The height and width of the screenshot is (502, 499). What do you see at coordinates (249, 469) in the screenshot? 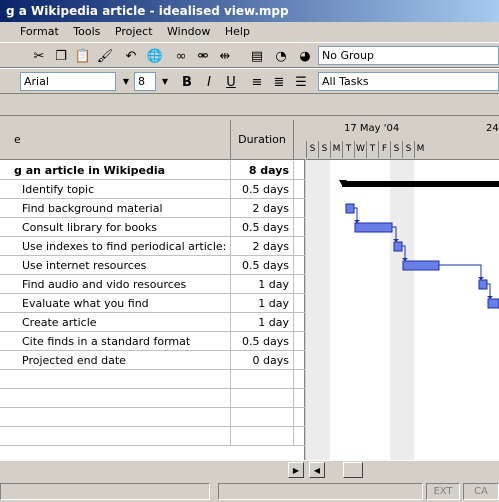
I see `horizontal-scrollbar: ▶ ◀` at bounding box center [249, 469].